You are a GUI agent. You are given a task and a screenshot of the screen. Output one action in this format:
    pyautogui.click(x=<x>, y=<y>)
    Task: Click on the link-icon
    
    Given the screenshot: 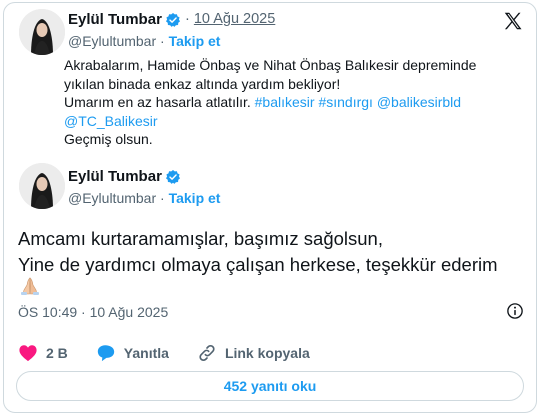 What is the action you would take?
    pyautogui.click(x=207, y=353)
    